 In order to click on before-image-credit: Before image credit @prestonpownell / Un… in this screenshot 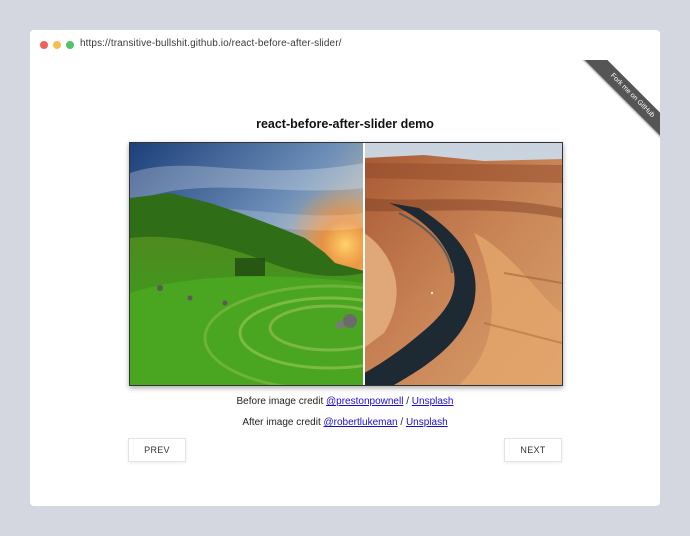, I will do `click(345, 401)`.